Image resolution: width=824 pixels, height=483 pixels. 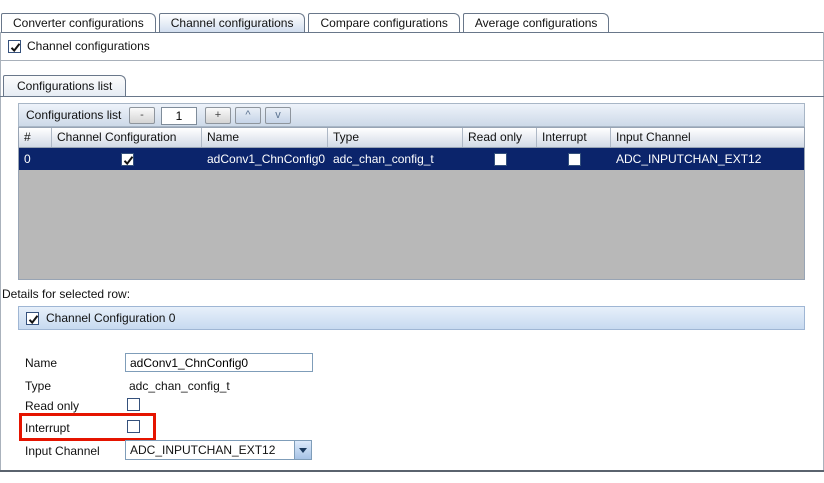 I want to click on type-label: Type, so click(x=38, y=386).